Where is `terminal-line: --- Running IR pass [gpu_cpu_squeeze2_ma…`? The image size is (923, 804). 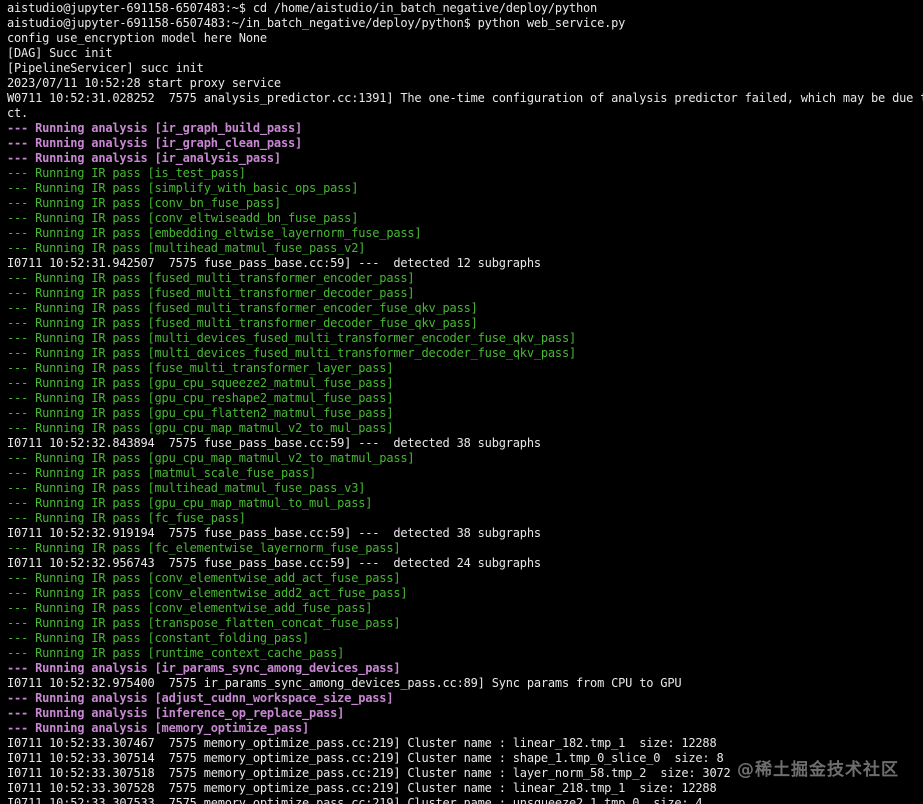 terminal-line: --- Running IR pass [gpu_cpu_squeeze2_ma… is located at coordinates (200, 383).